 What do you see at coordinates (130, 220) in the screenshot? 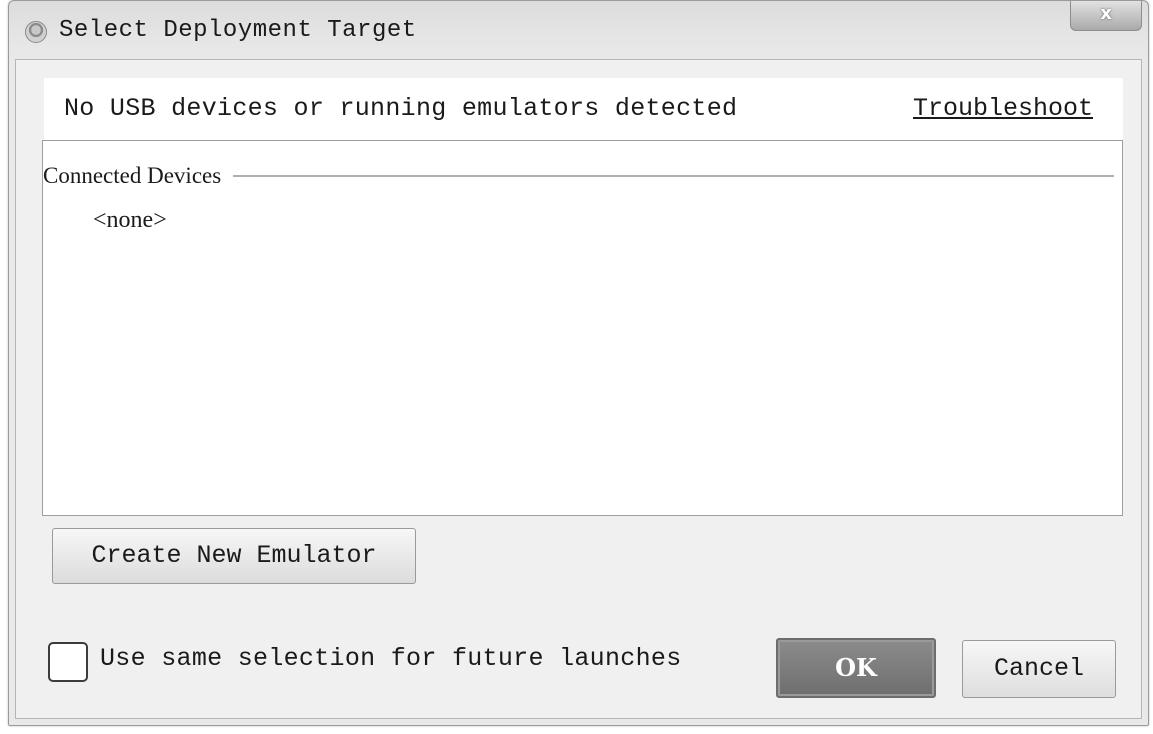
I see `device-list-item: <none>` at bounding box center [130, 220].